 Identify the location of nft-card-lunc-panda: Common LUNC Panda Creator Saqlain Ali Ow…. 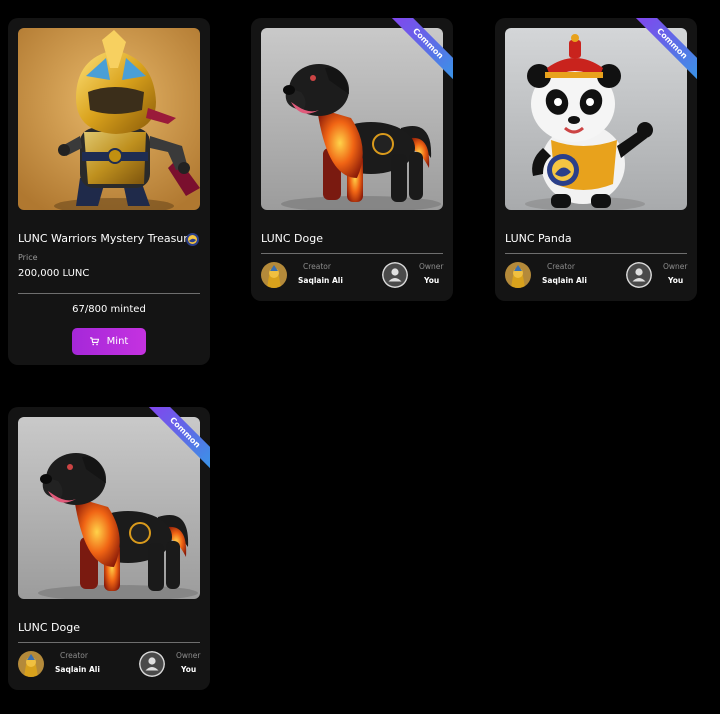
(596, 159).